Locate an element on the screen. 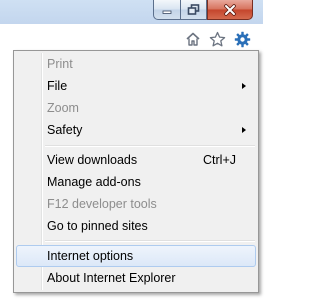 The height and width of the screenshot is (299, 320). menu-item-label: Print is located at coordinates (60, 64).